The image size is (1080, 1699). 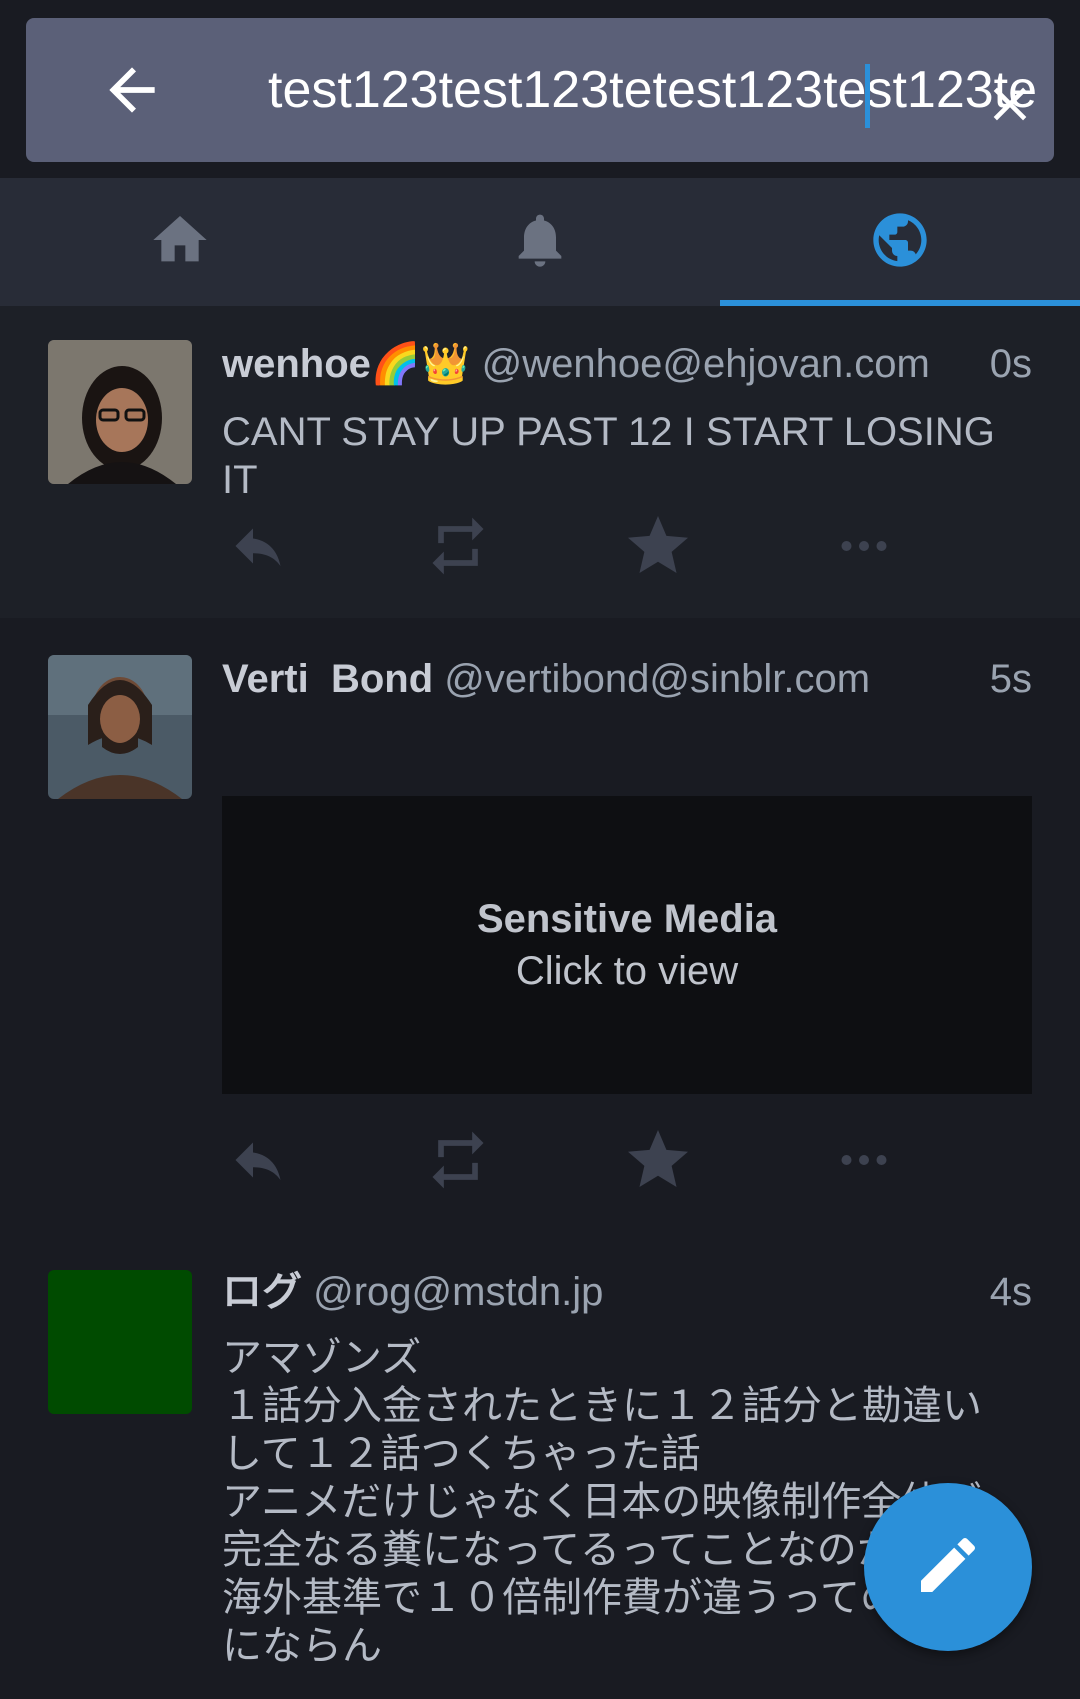 I want to click on bell-icon, so click(x=540, y=242).